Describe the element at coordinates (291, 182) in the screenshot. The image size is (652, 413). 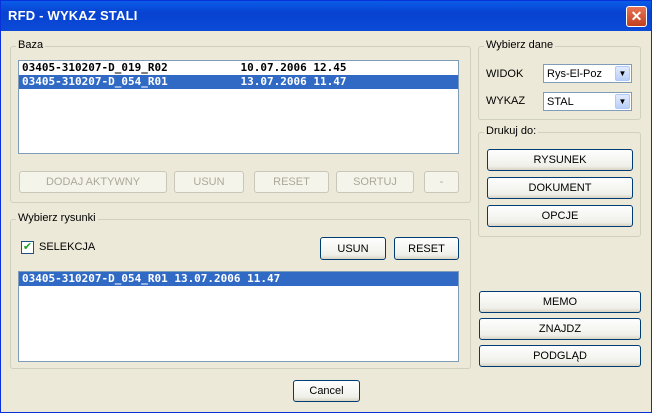
I see `baza-reset-button: RESET` at that location.